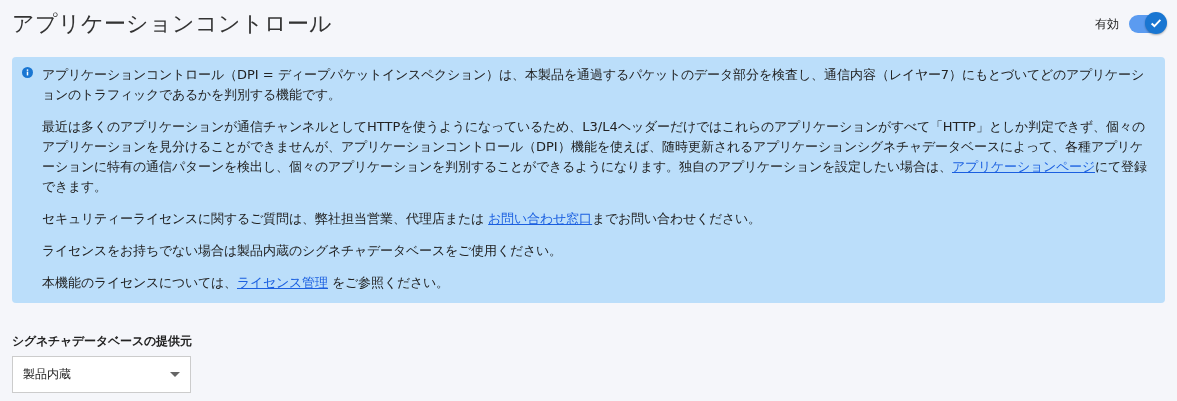 This screenshot has height=401, width=1177. What do you see at coordinates (282, 282) in the screenshot?
I see `text-link: ライセンス管理` at bounding box center [282, 282].